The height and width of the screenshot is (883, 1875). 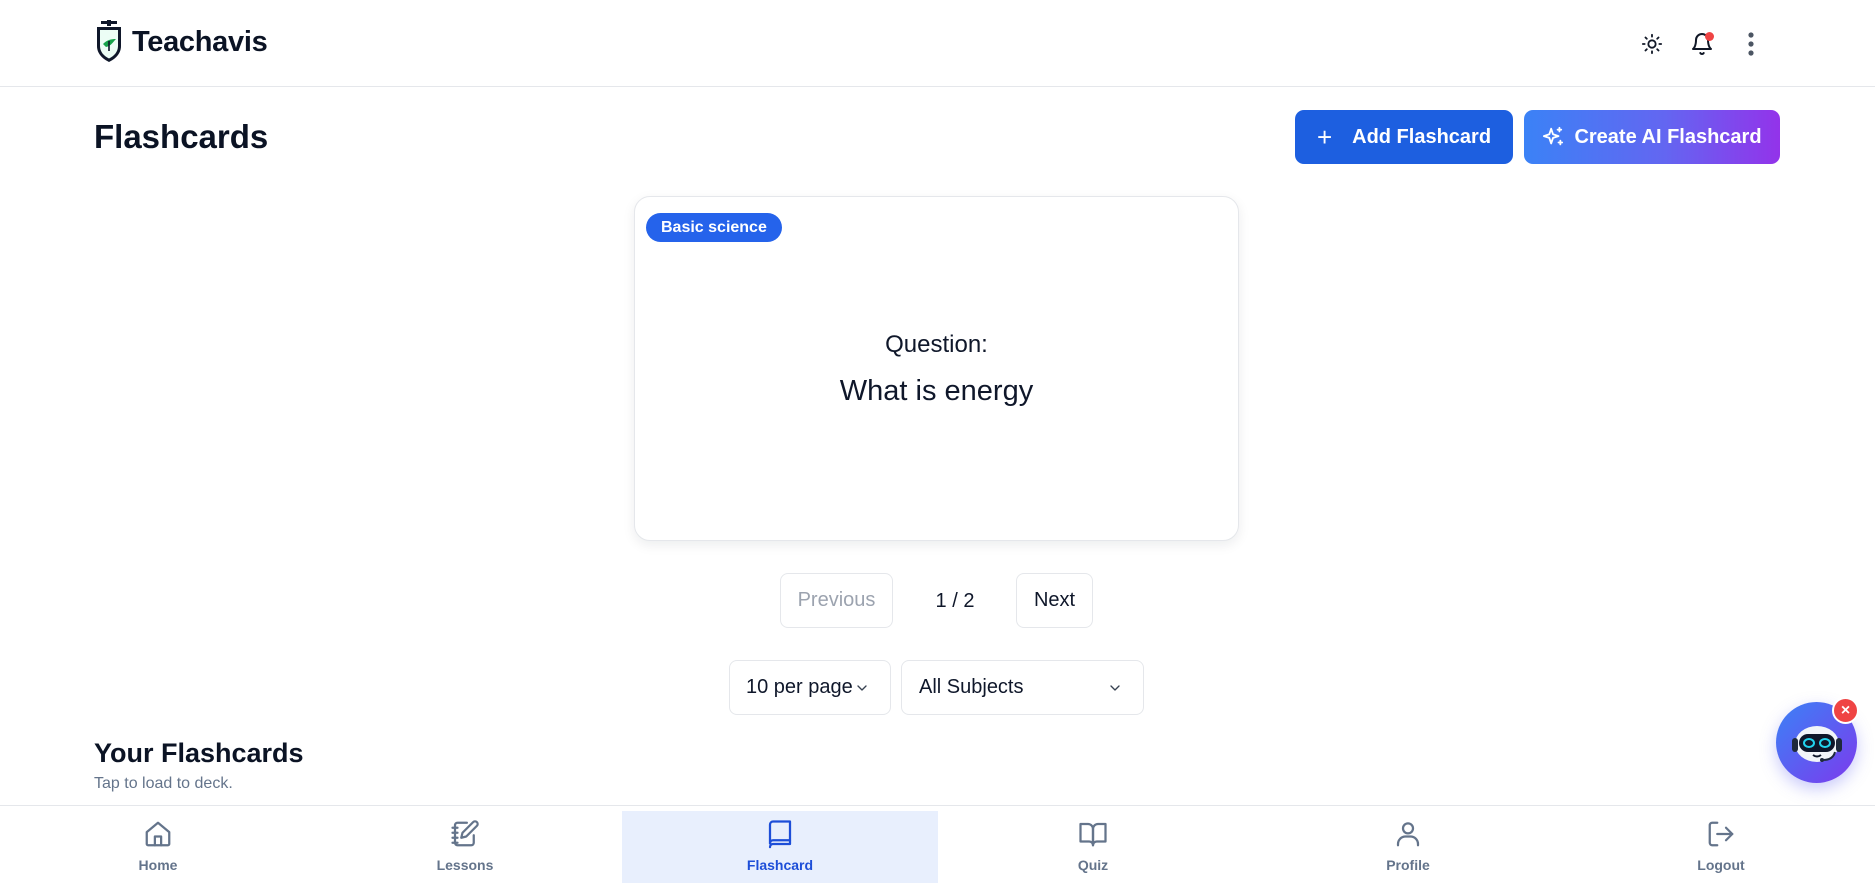 I want to click on chatbot-close-button: ×, so click(x=1845, y=710).